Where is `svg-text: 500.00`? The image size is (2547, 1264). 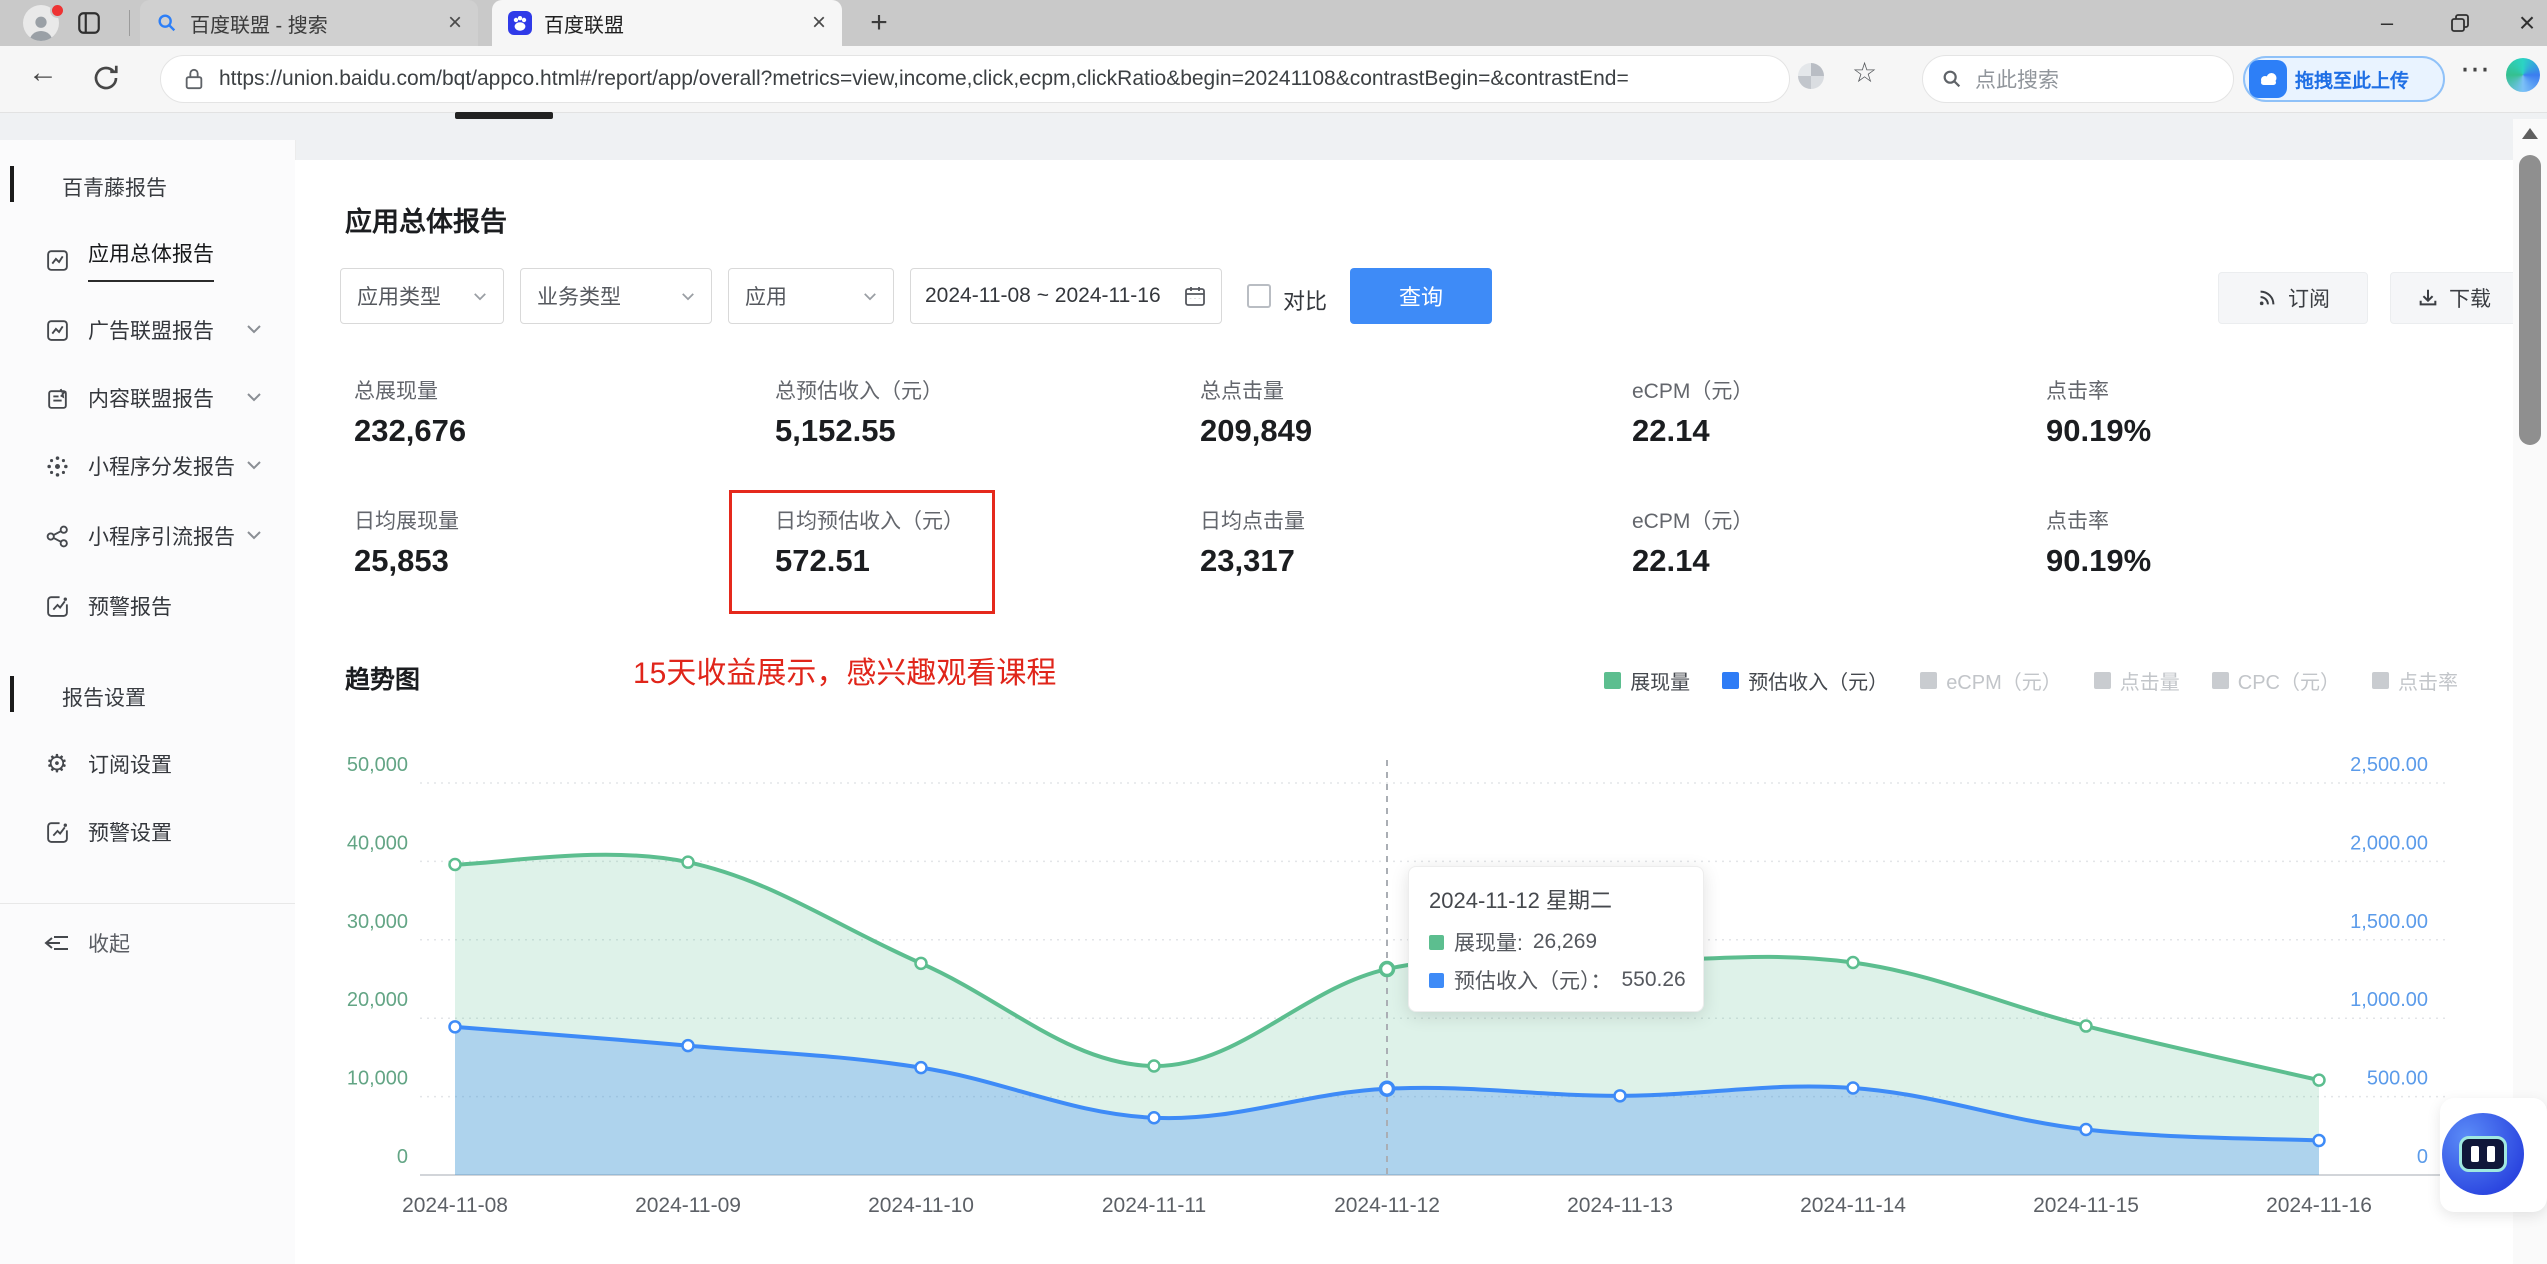
svg-text: 500.00 is located at coordinates (2397, 1079).